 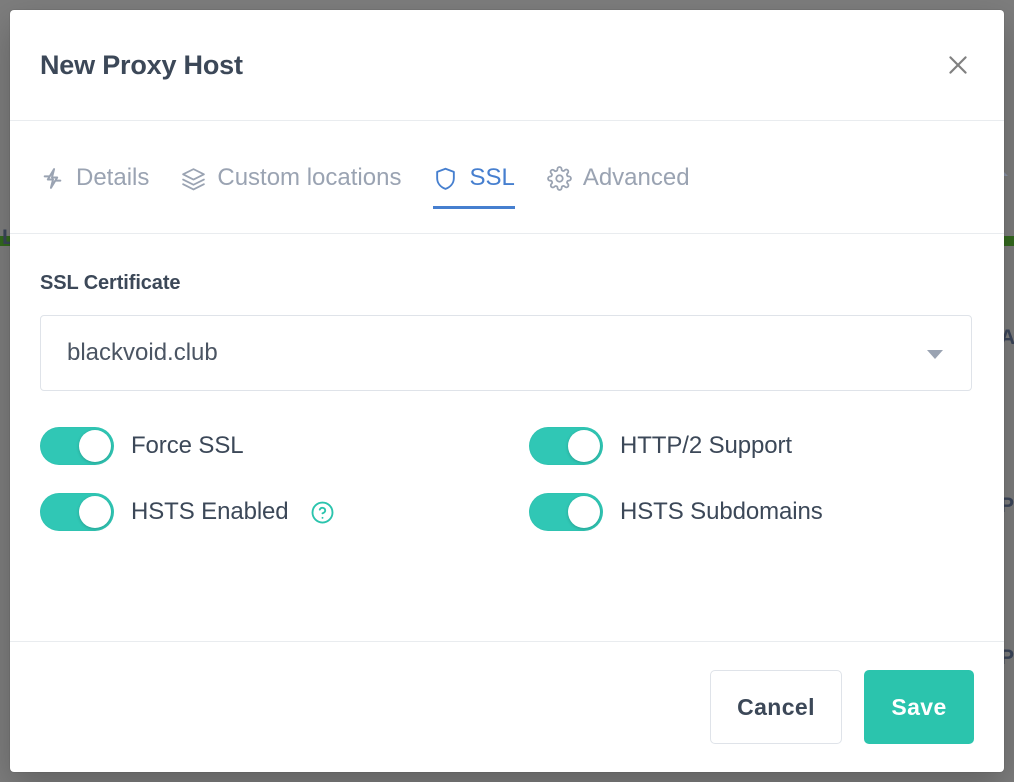 I want to click on close-button, so click(x=958, y=65).